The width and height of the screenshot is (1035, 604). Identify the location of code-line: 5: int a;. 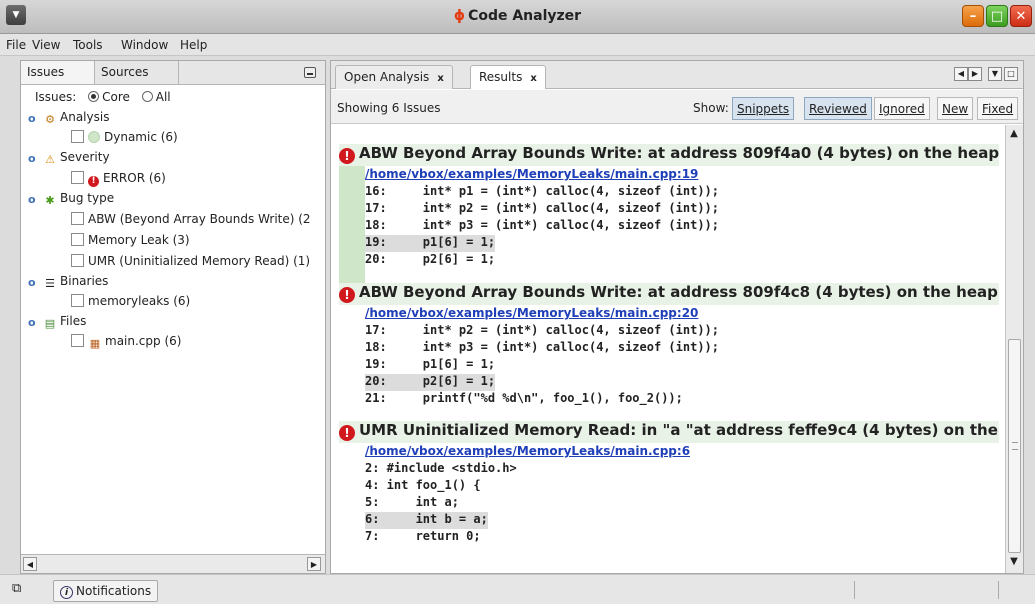
(412, 502).